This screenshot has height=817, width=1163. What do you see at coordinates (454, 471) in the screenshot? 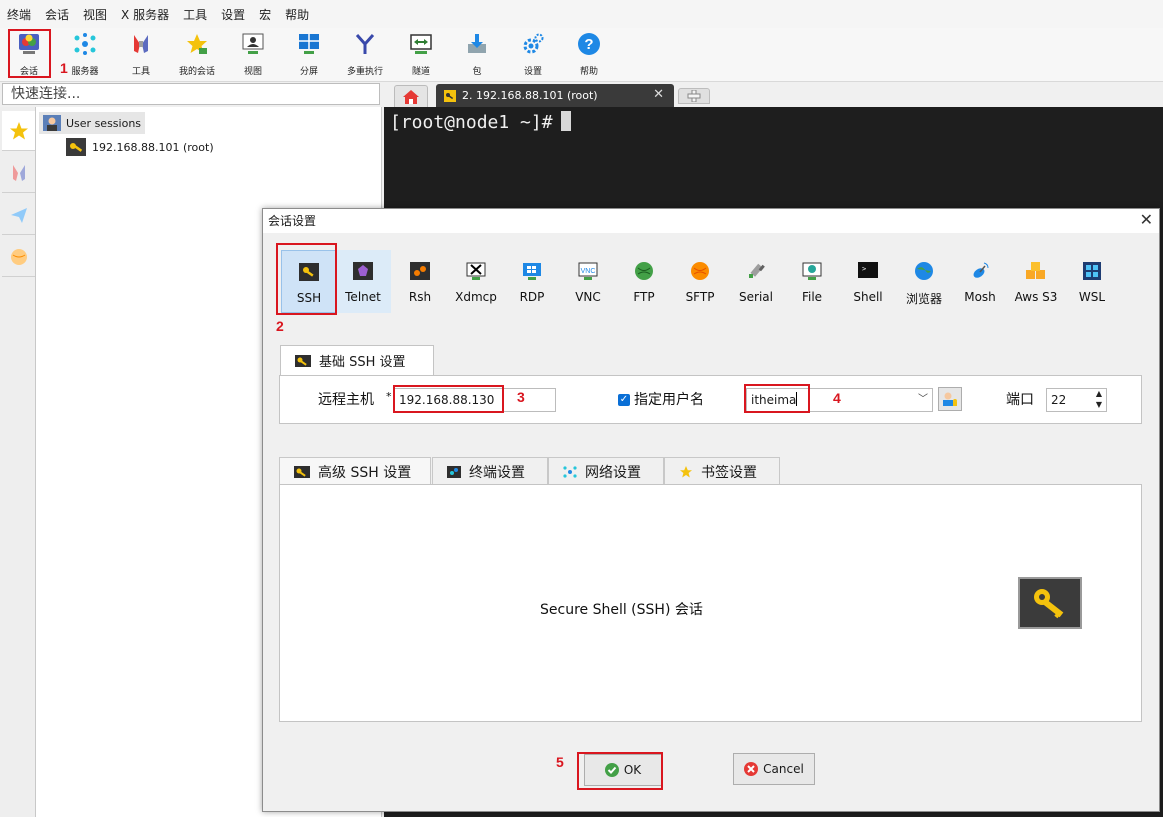
I see `terminal-settings-icon` at bounding box center [454, 471].